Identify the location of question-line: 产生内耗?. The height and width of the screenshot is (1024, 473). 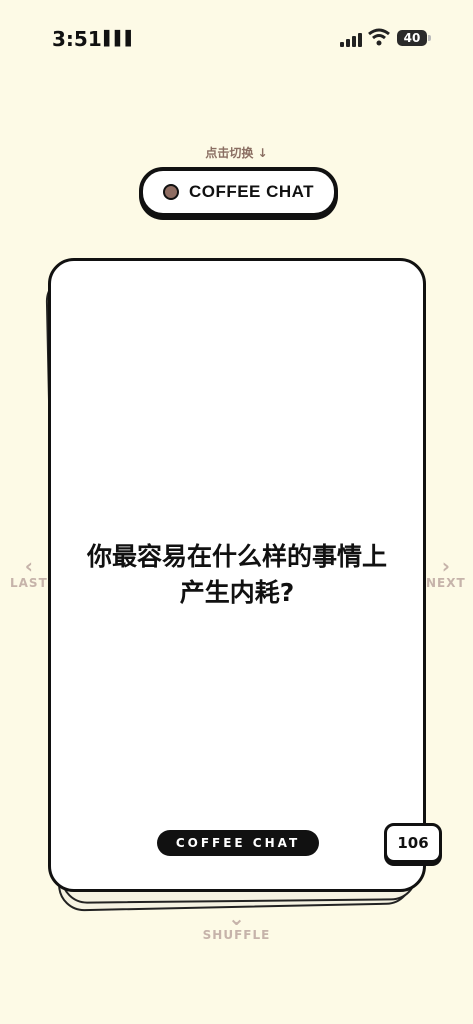
(237, 592).